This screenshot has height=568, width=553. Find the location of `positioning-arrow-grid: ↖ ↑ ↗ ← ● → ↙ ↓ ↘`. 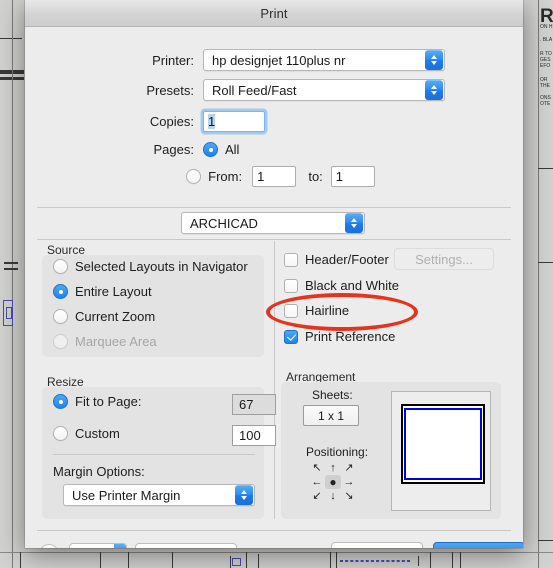

positioning-arrow-grid: ↖ ↑ ↗ ← ● → ↙ ↓ ↘ is located at coordinates (333, 482).